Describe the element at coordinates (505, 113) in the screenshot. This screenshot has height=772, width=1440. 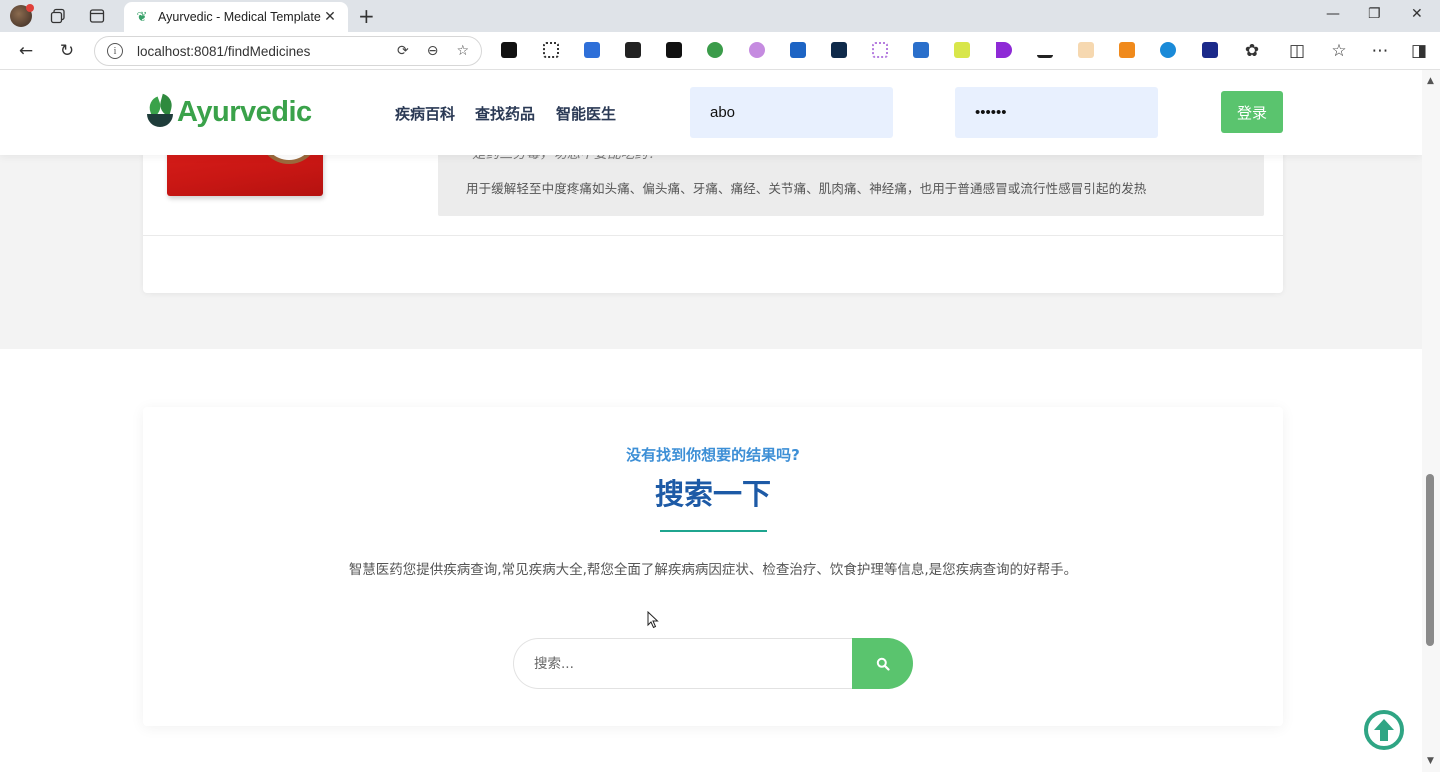
I see `nav-find-medicines: 查找药品` at that location.